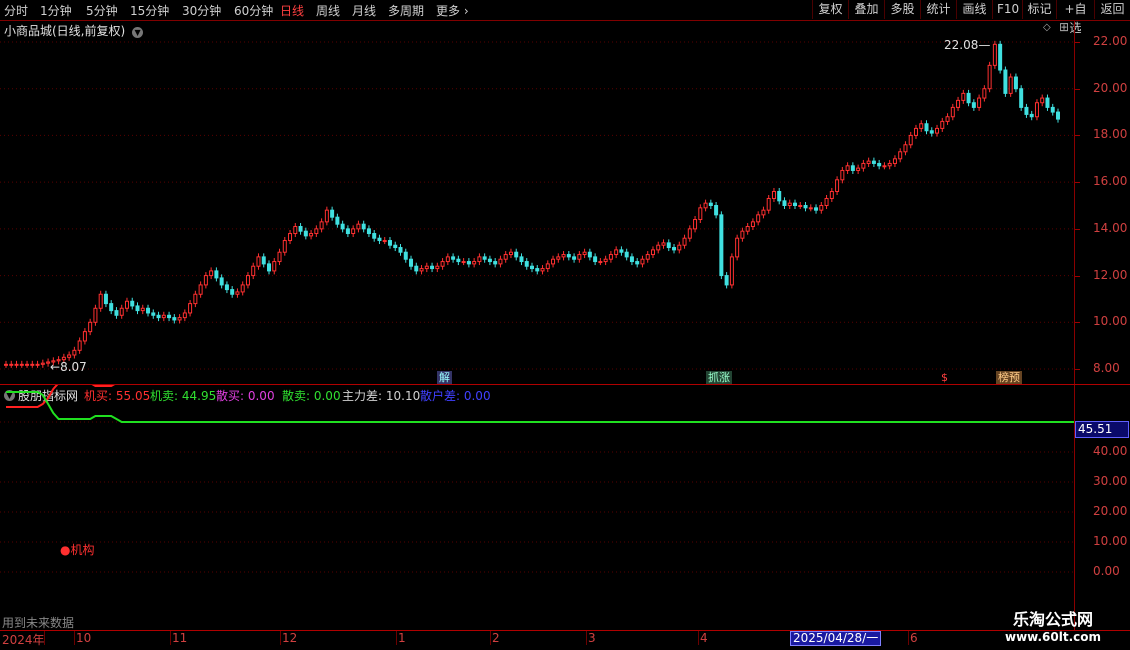  I want to click on restore-rights-button: 复权, so click(830, 9).